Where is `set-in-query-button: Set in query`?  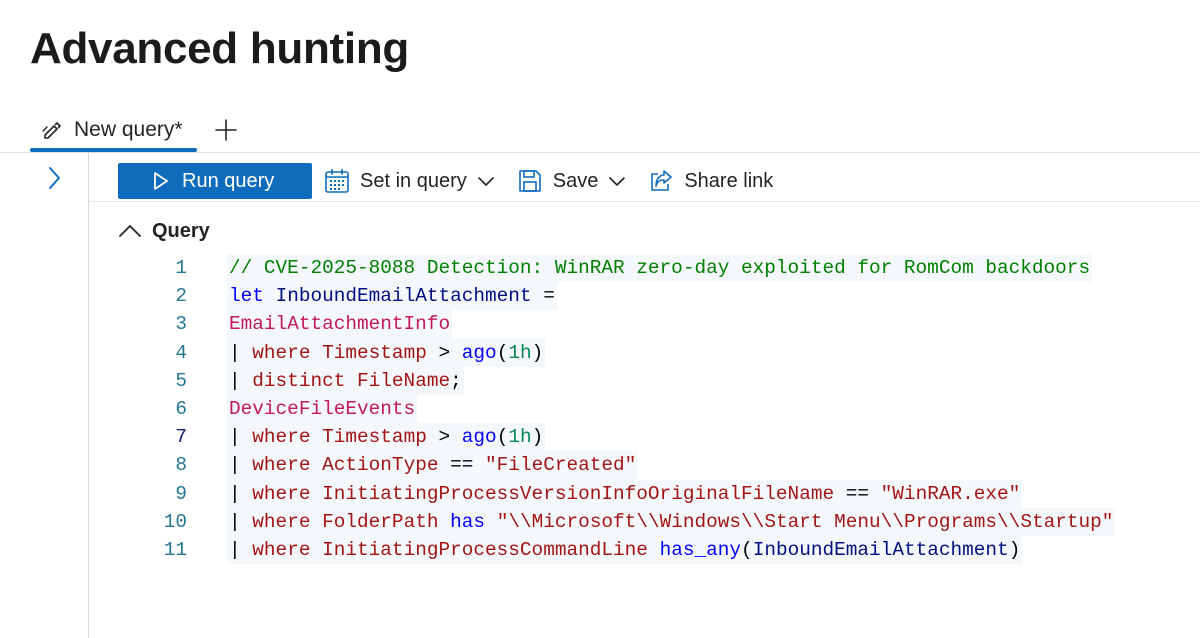
set-in-query-button: Set in query is located at coordinates (409, 181).